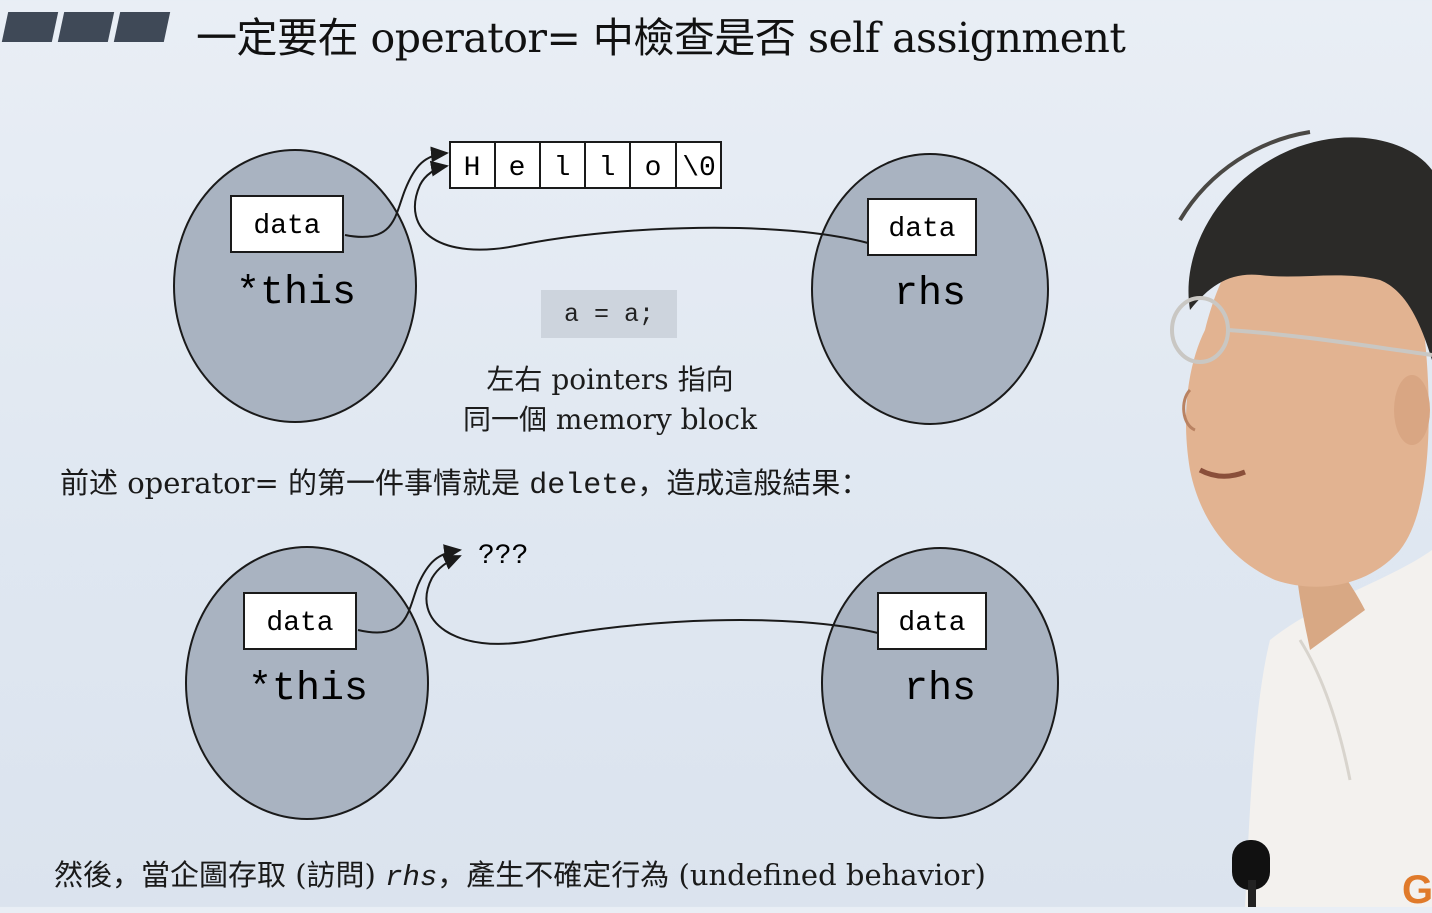 The width and height of the screenshot is (1432, 913). I want to click on undefined-behavior-suffix: ，產生不確定行為 (undefined behavior), so click(711, 875).